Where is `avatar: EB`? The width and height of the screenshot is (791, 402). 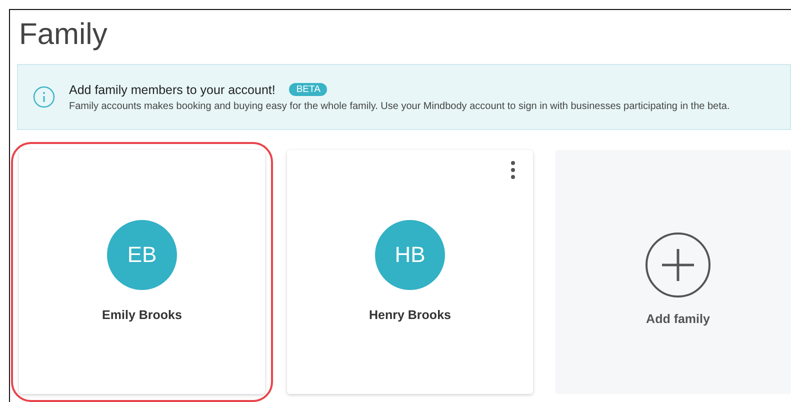 avatar: EB is located at coordinates (142, 255).